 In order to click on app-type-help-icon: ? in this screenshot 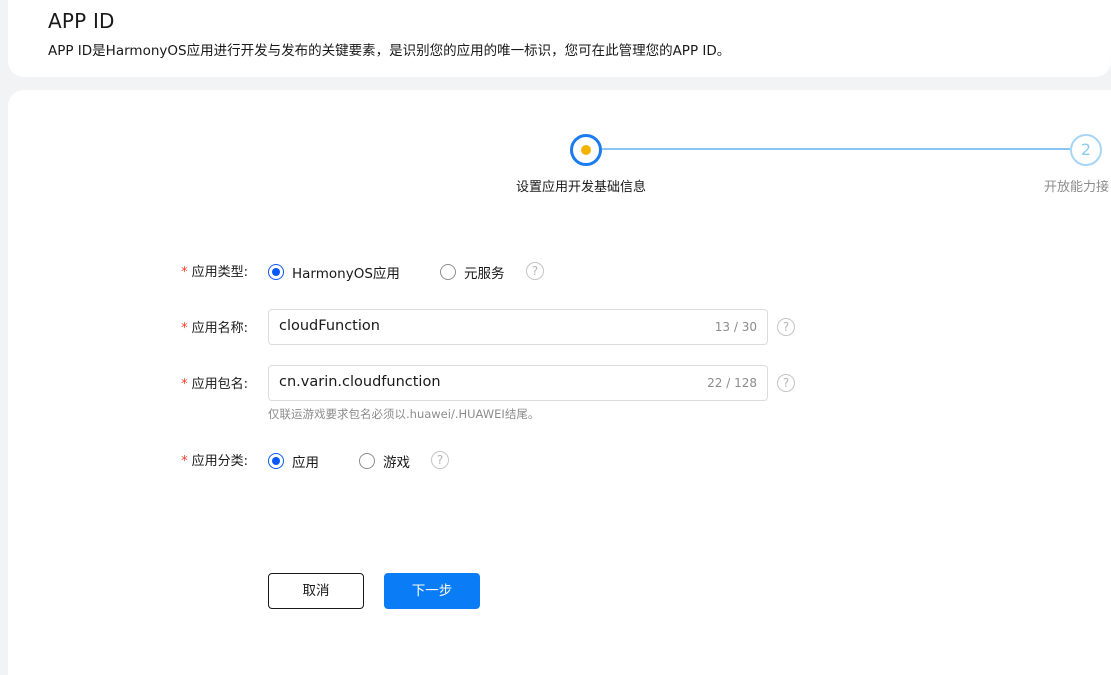, I will do `click(535, 271)`.